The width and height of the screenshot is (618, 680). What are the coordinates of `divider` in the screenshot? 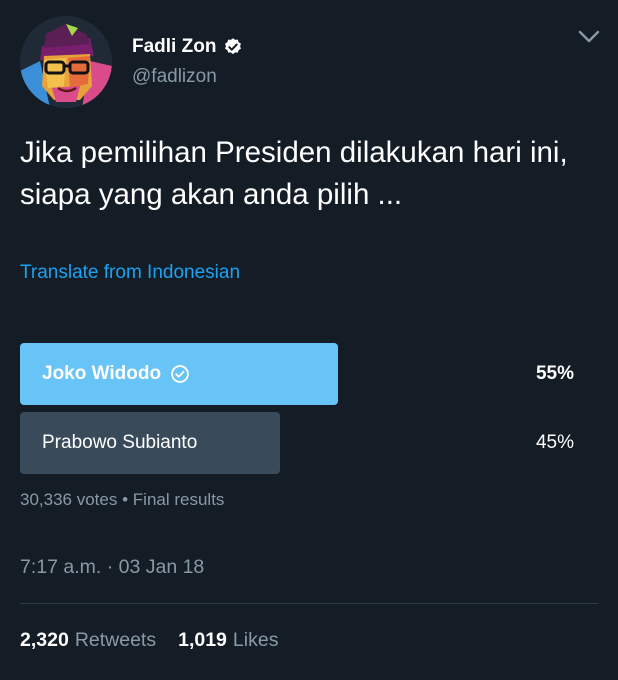 It's located at (309, 603).